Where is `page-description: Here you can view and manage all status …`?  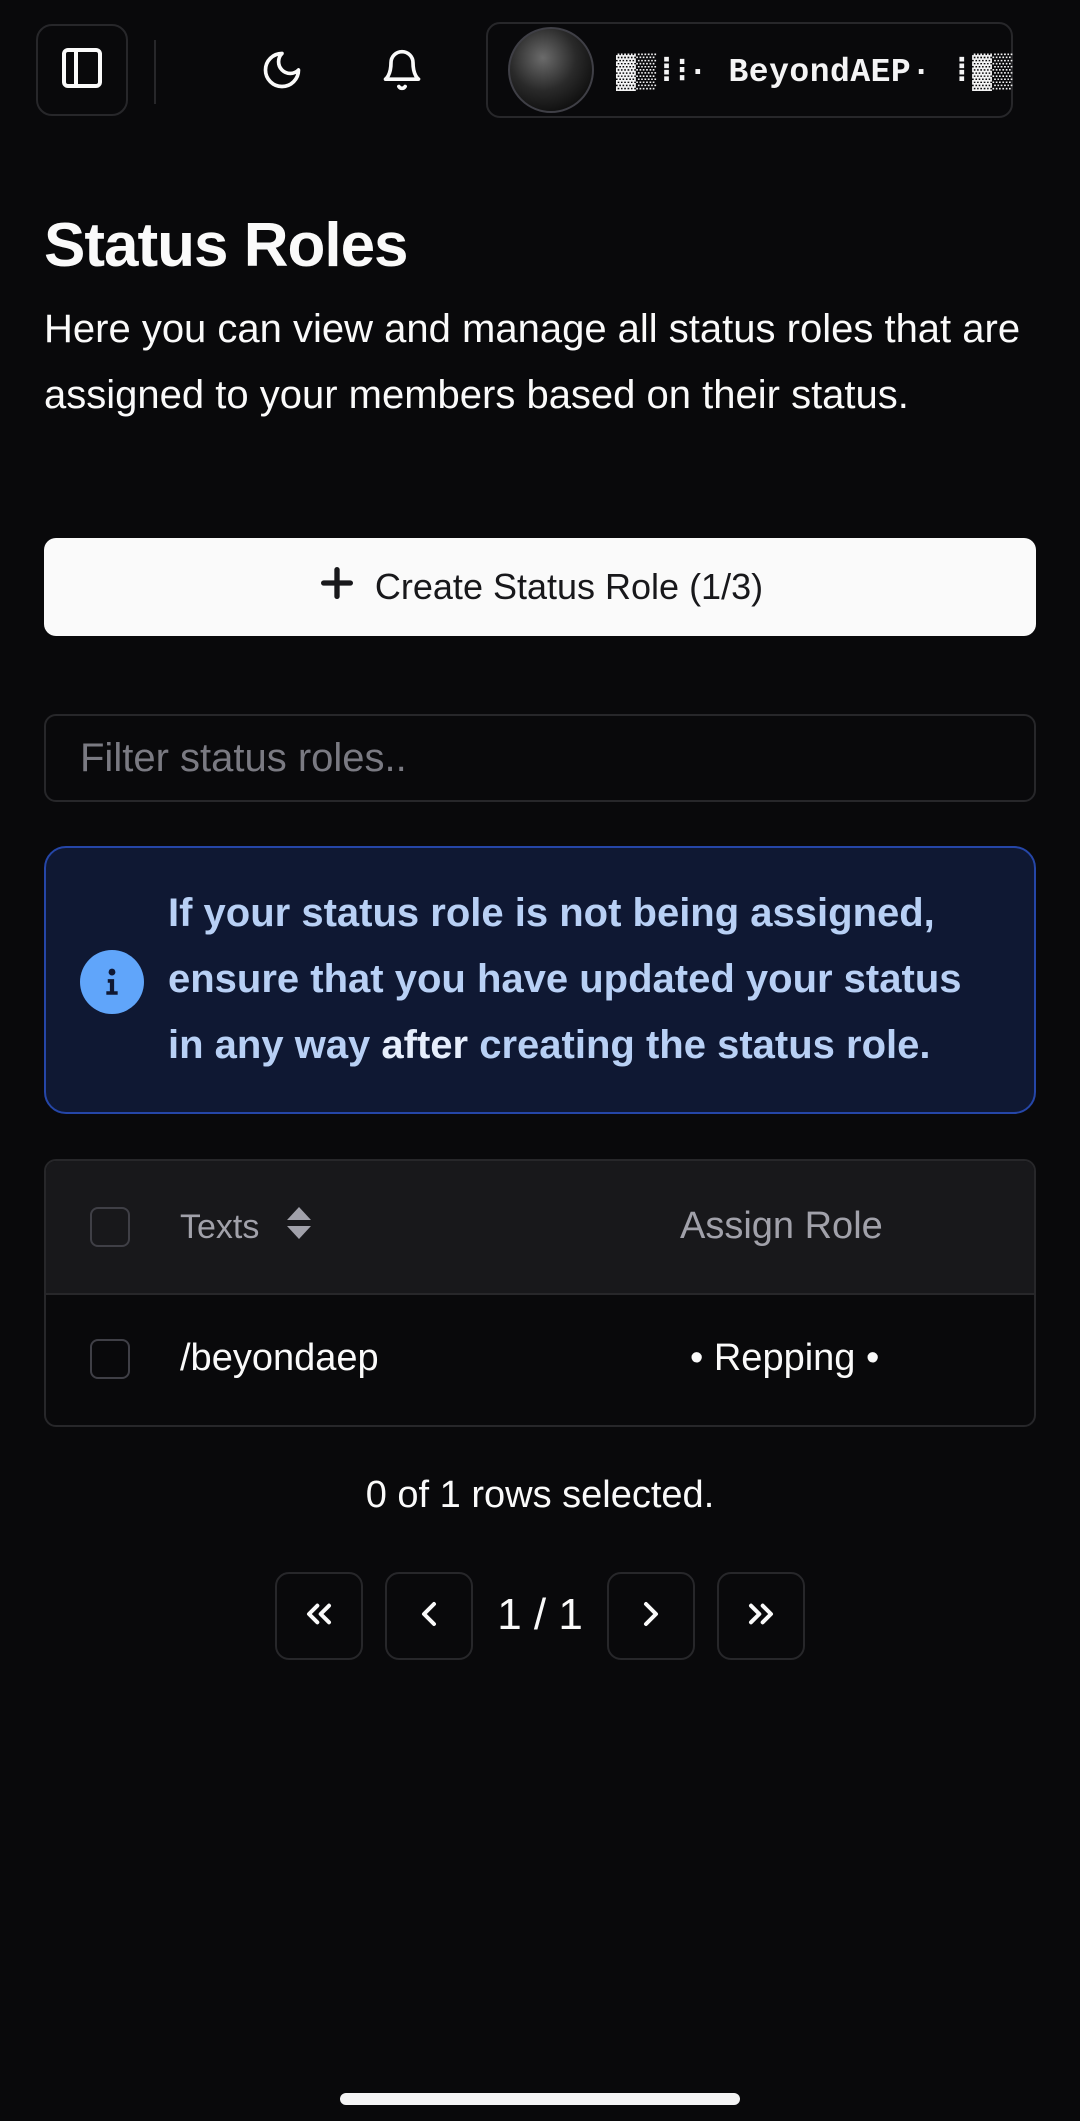
page-description: Here you can view and manage all status … is located at coordinates (532, 362).